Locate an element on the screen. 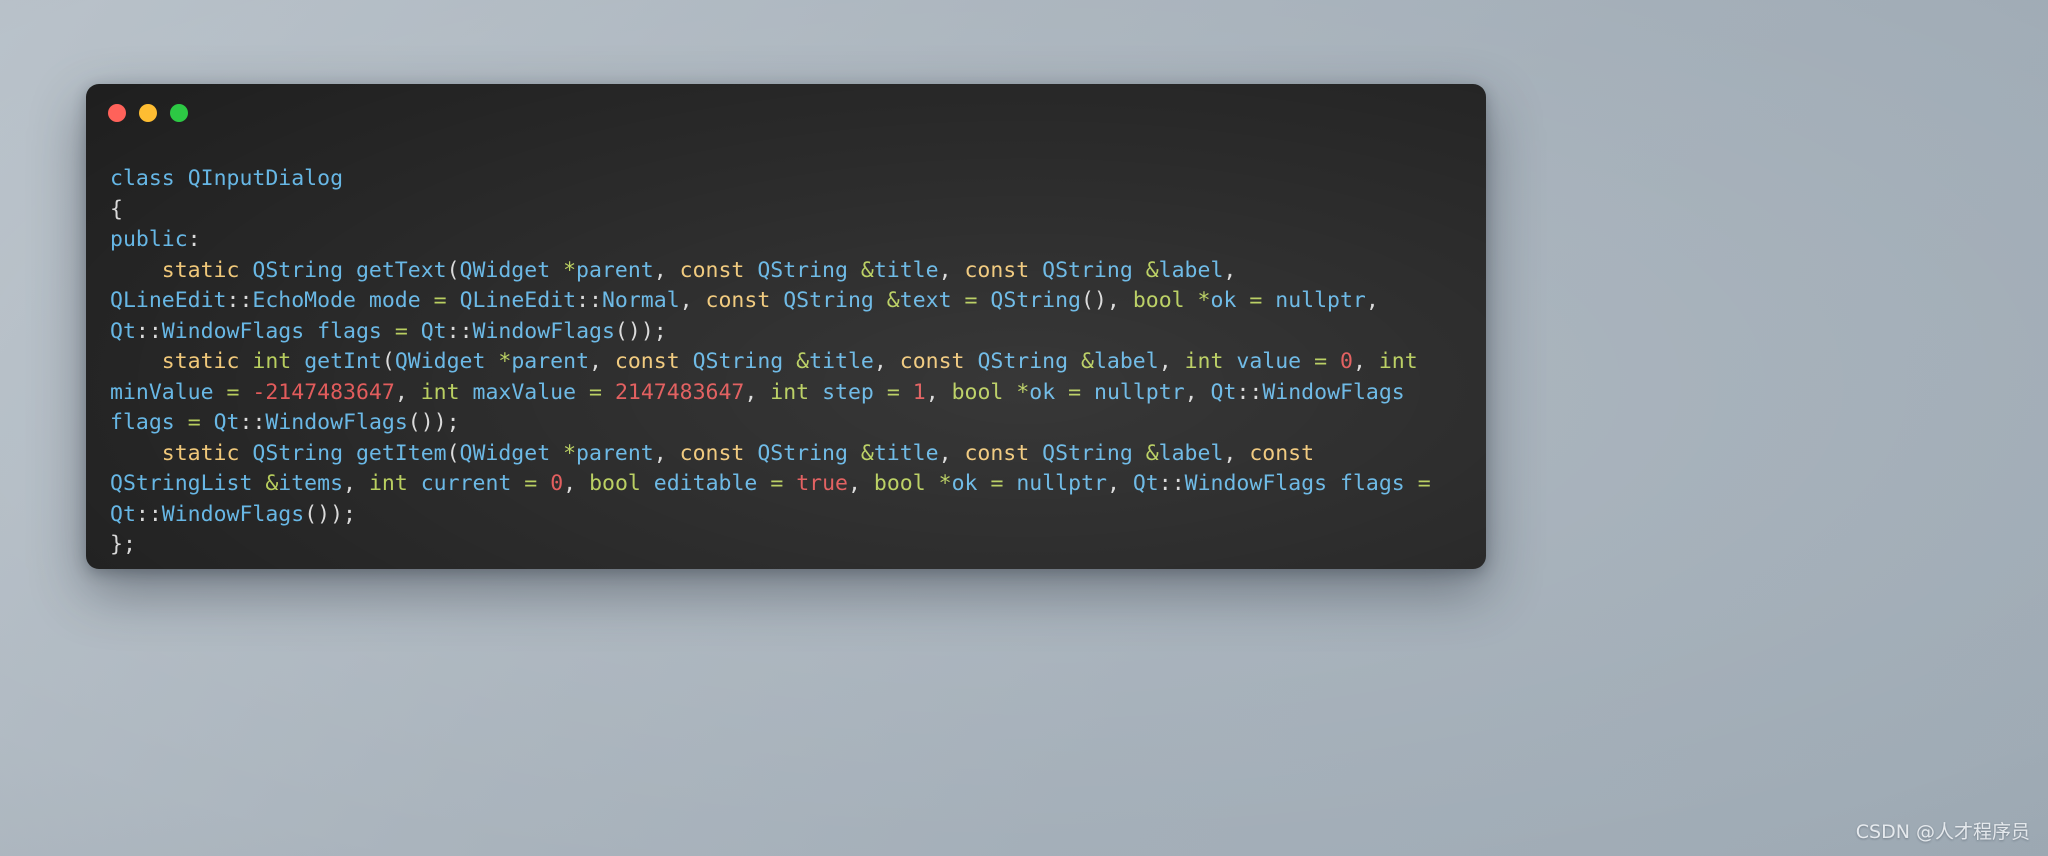  minimize-window-button is located at coordinates (148, 113).